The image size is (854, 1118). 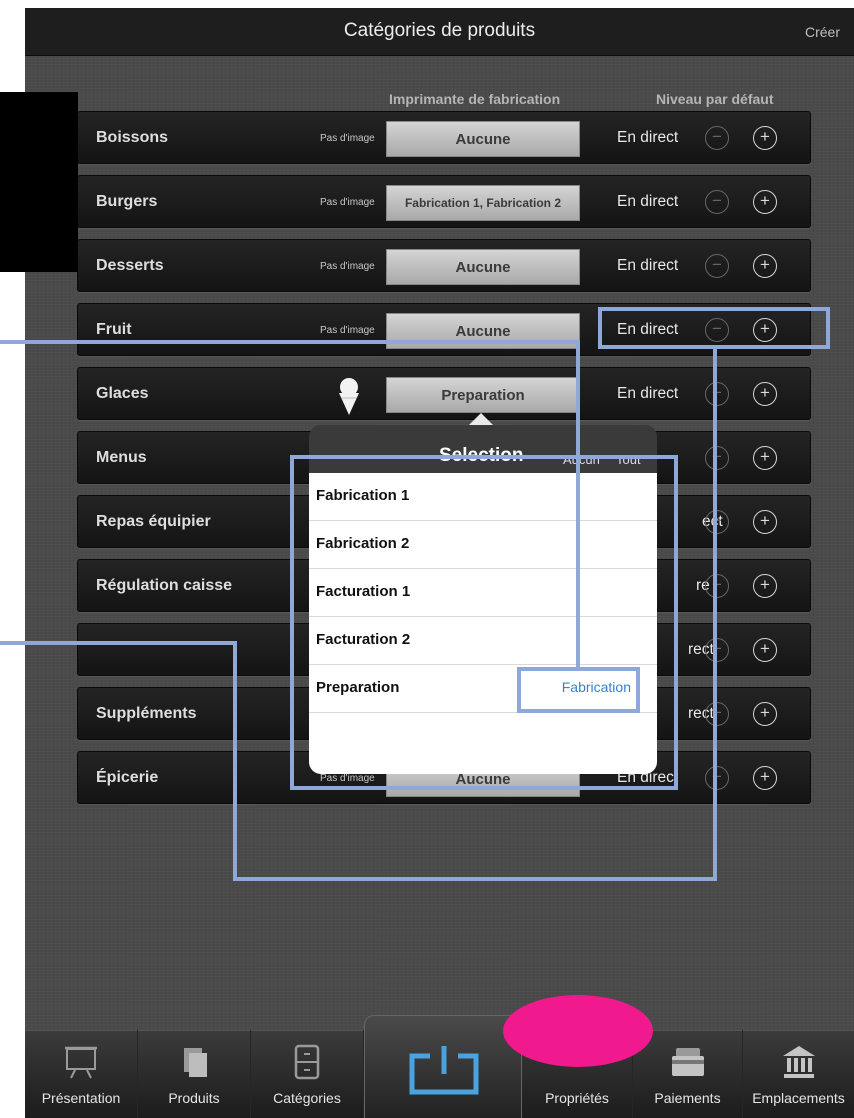 I want to click on ice-cream-icon, so click(x=349, y=396).